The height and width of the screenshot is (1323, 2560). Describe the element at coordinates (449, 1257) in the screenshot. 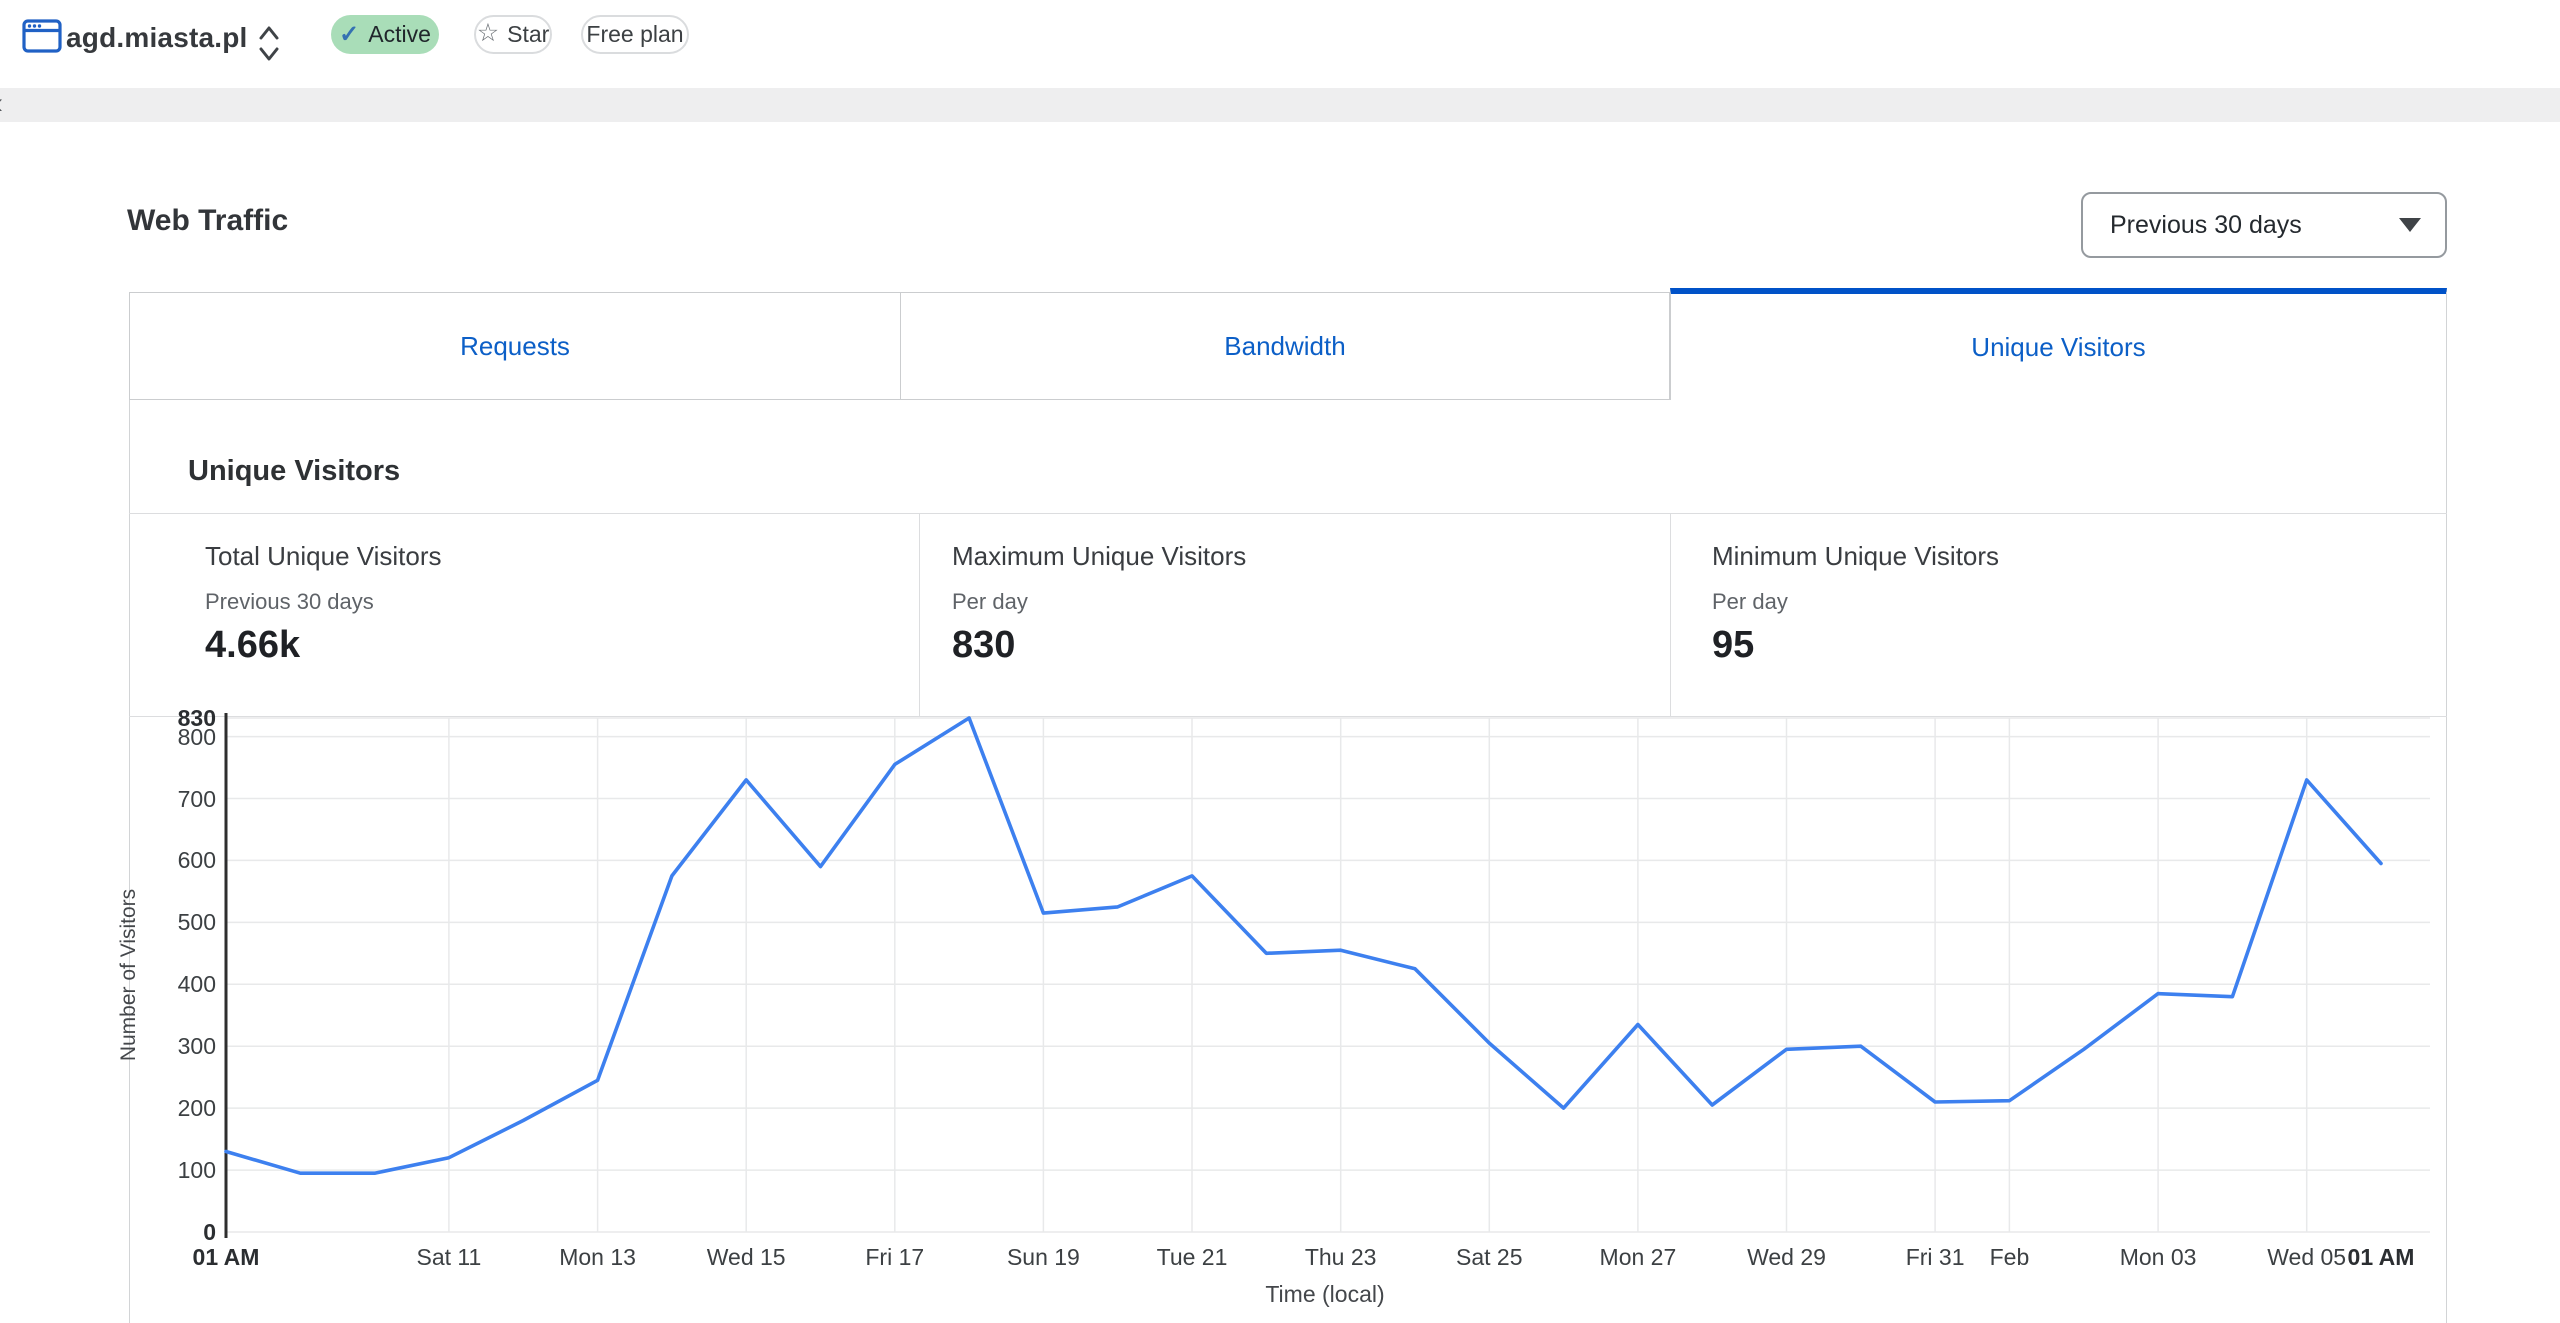

I see `x-axis-tick: Sat 11` at that location.